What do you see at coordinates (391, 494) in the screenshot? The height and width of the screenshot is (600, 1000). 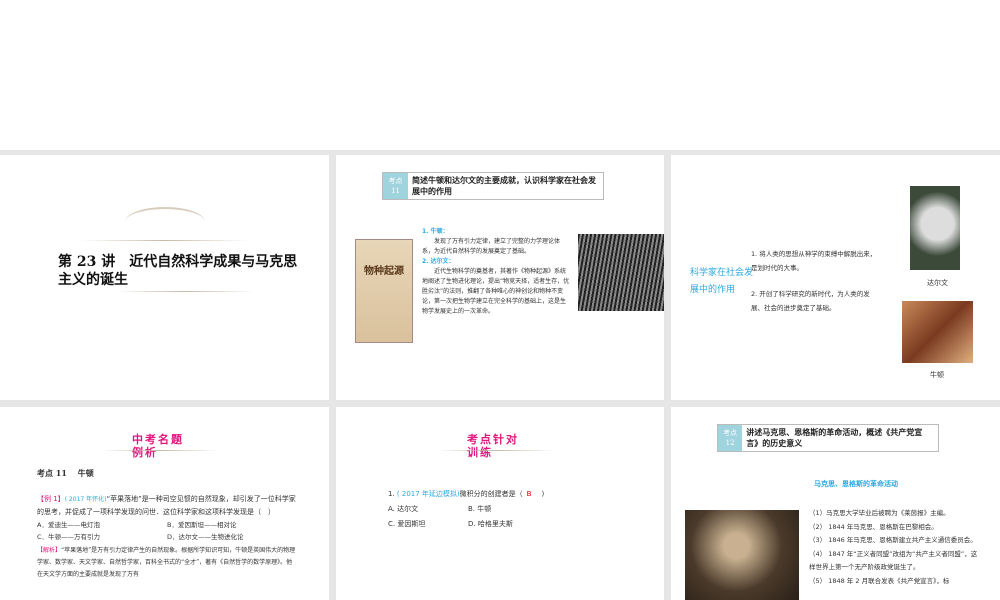 I see `question-number: 1.` at bounding box center [391, 494].